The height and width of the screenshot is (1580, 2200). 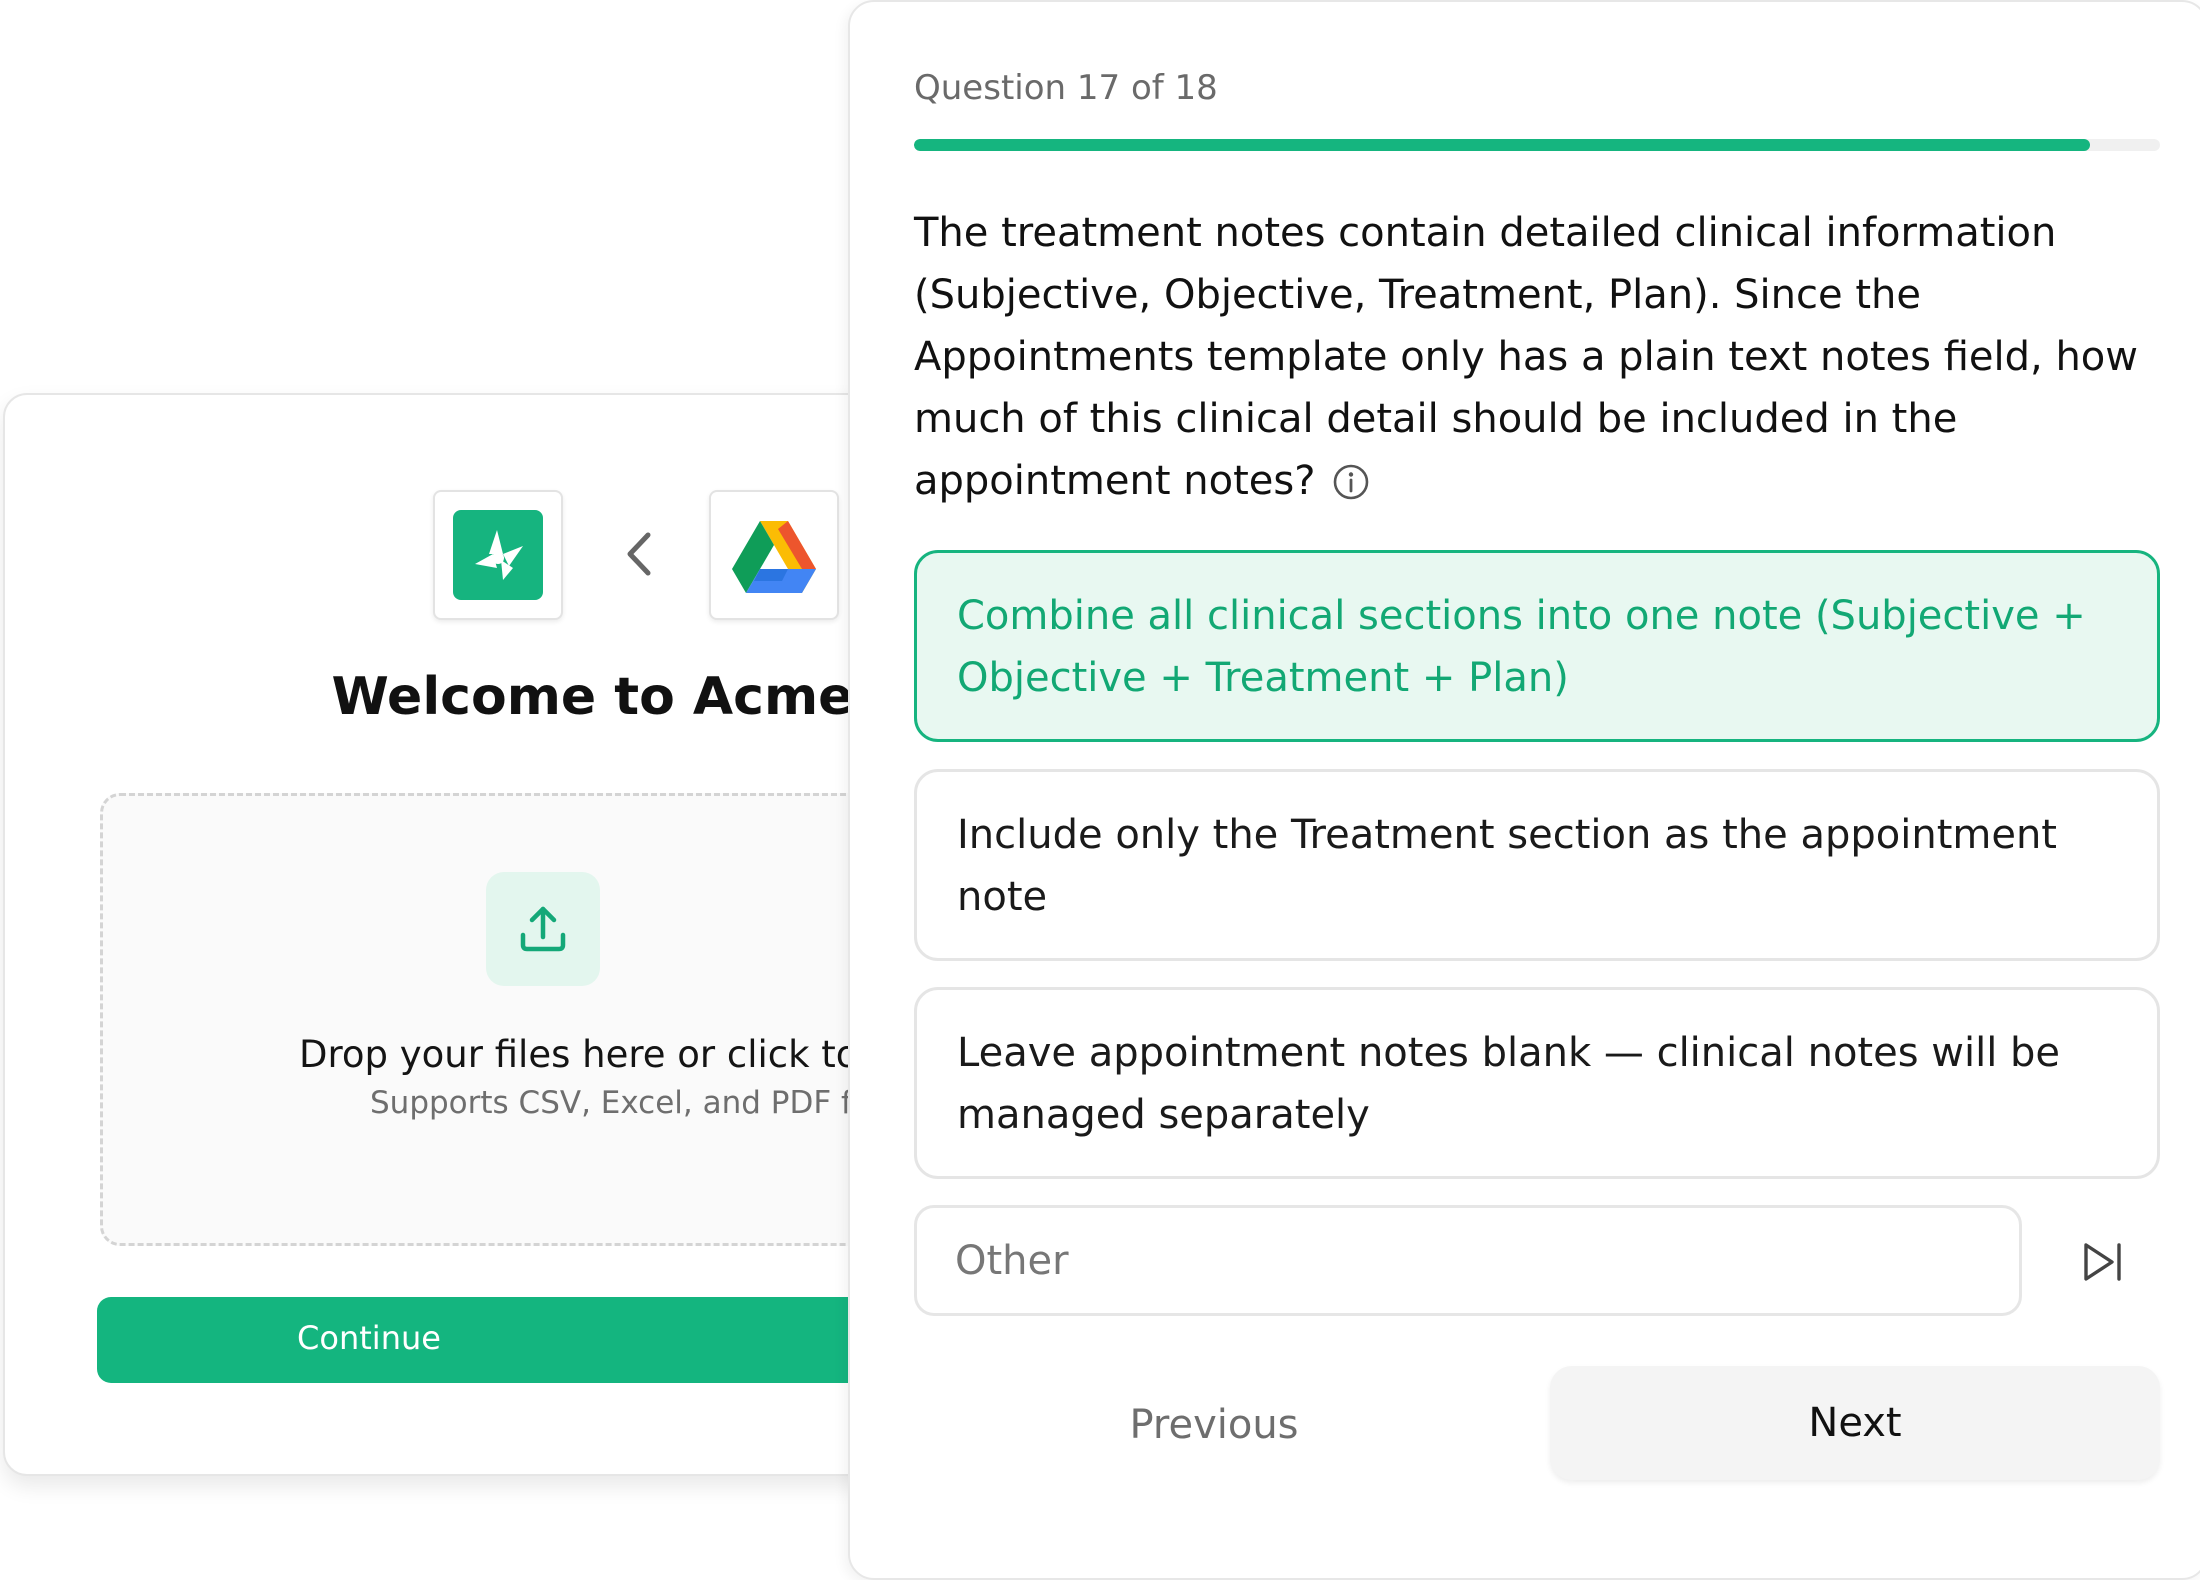 I want to click on dropzone-primary-text: Drop your files here or click to b, so click(x=596, y=1054).